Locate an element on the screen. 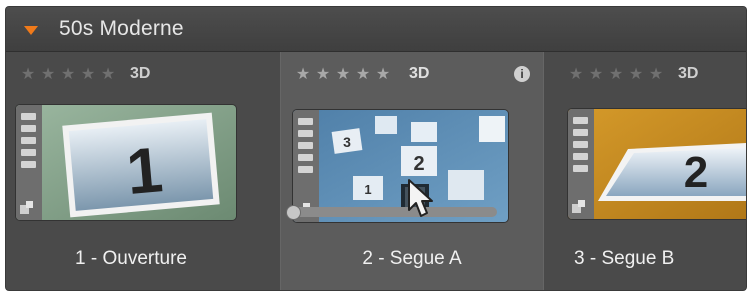  thumbnail: 2 is located at coordinates (657, 164).